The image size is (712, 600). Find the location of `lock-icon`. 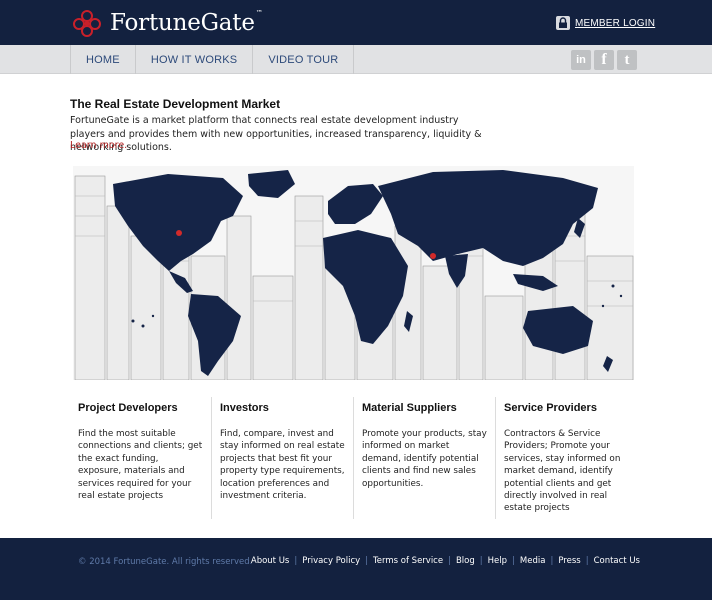

lock-icon is located at coordinates (563, 23).